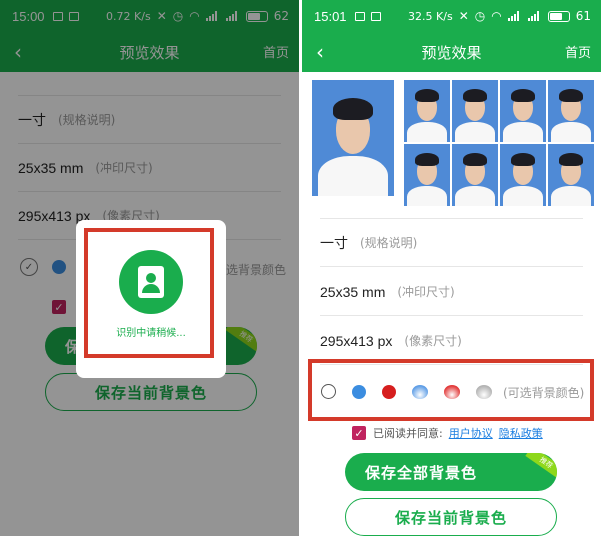  Describe the element at coordinates (389, 243) in the screenshot. I see `spec-name-label: (规格说明)` at that location.